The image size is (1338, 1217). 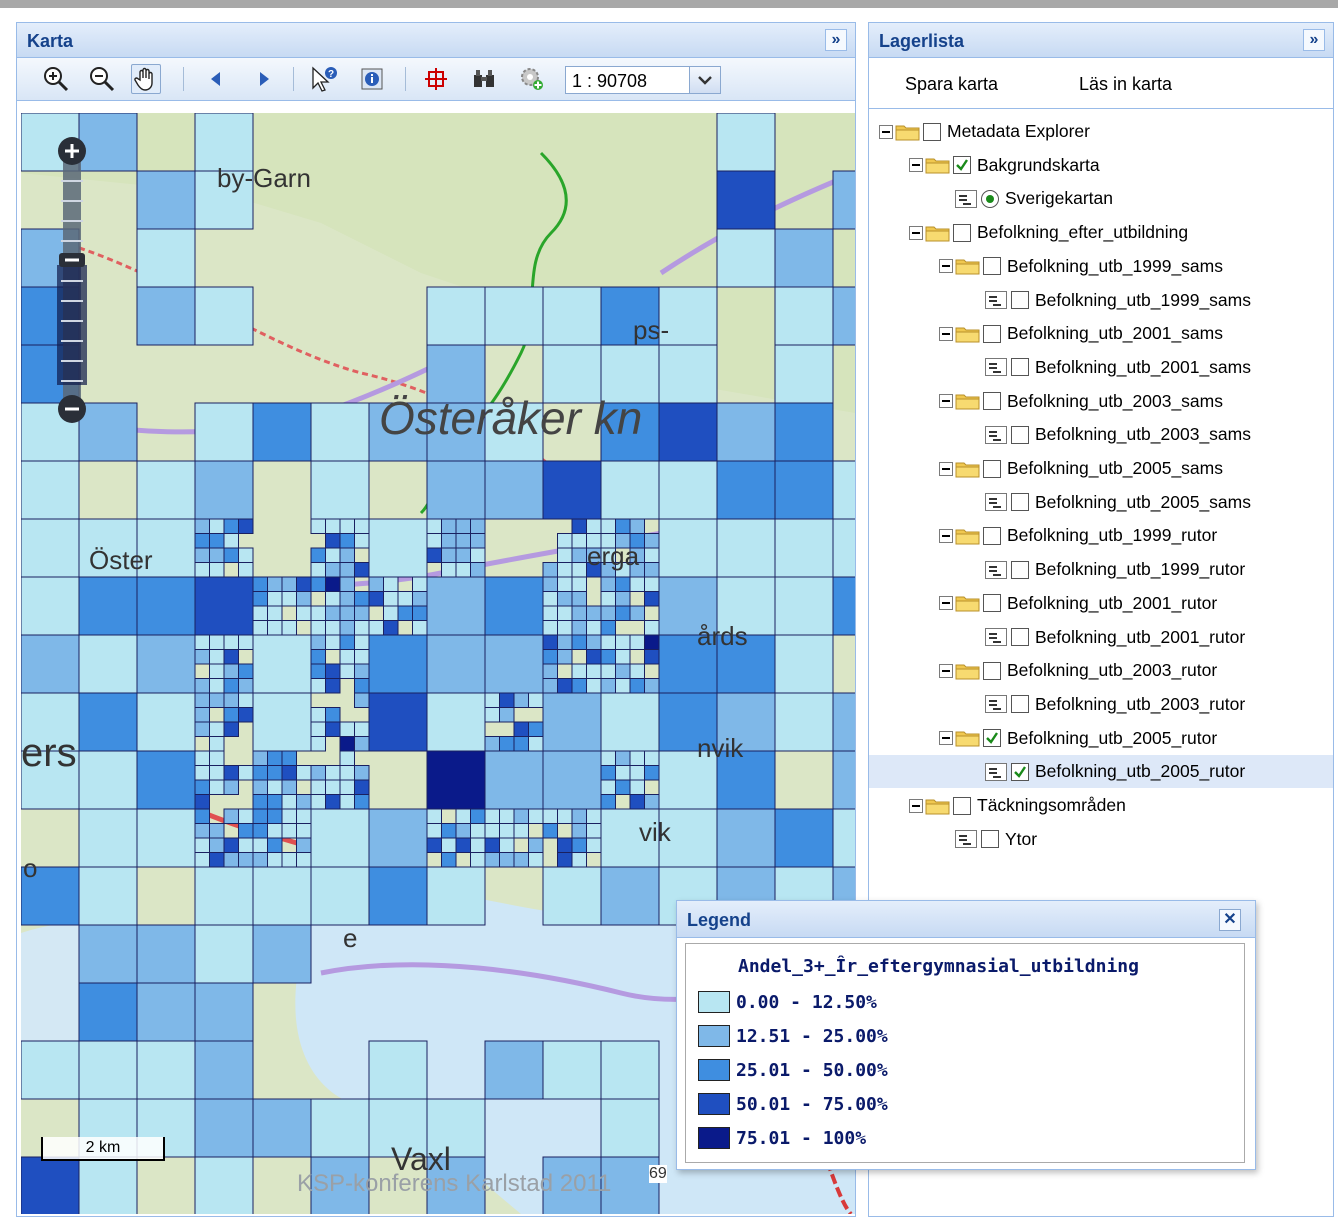 What do you see at coordinates (216, 79) in the screenshot?
I see `back-arrow-icon` at bounding box center [216, 79].